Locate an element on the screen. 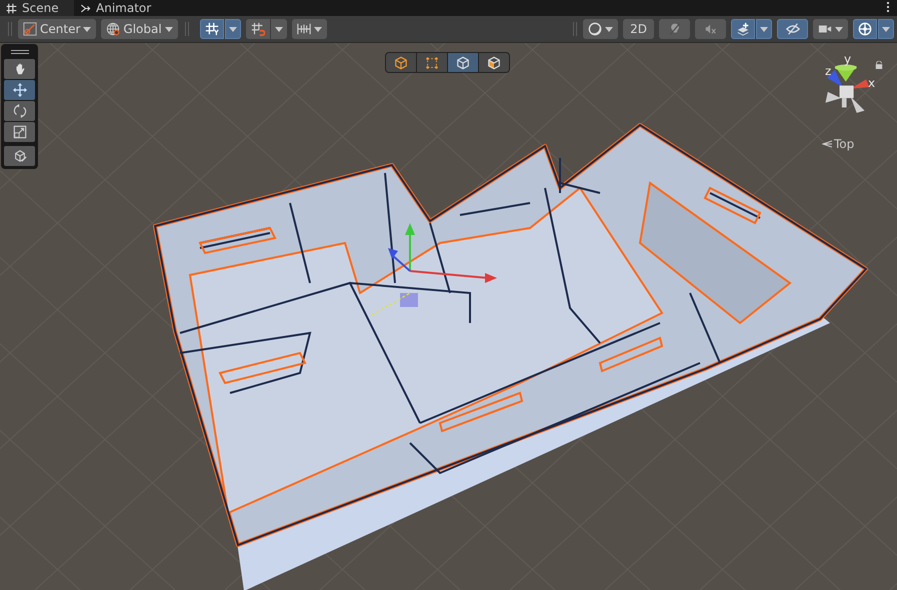  grid-icon is located at coordinates (11, 8).